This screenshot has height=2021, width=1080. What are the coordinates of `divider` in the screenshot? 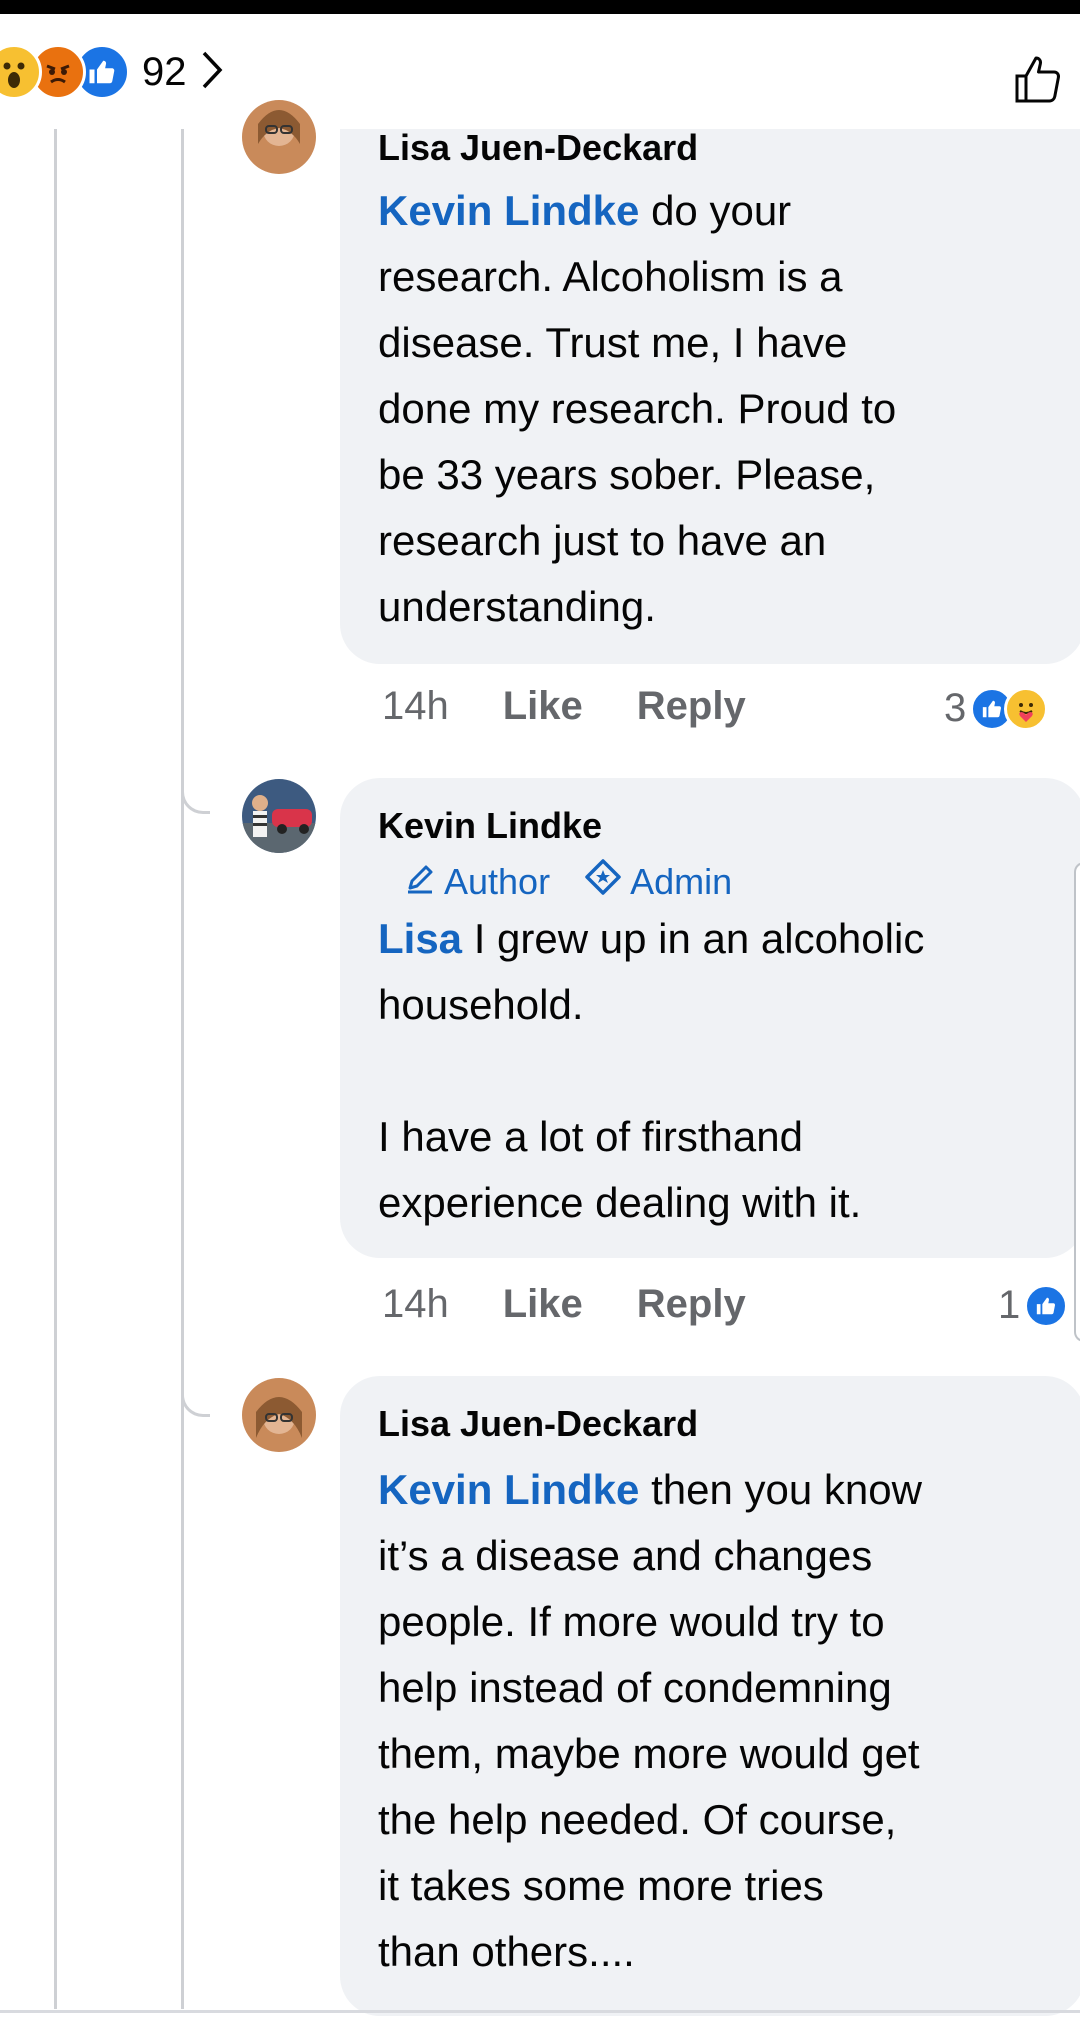 It's located at (540, 2011).